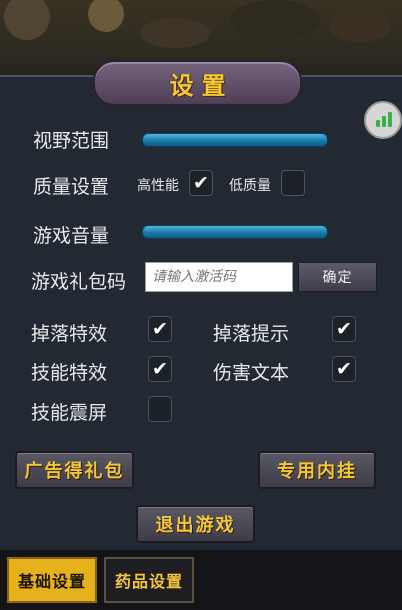  Describe the element at coordinates (201, 85) in the screenshot. I see `panel-title: 设置` at that location.